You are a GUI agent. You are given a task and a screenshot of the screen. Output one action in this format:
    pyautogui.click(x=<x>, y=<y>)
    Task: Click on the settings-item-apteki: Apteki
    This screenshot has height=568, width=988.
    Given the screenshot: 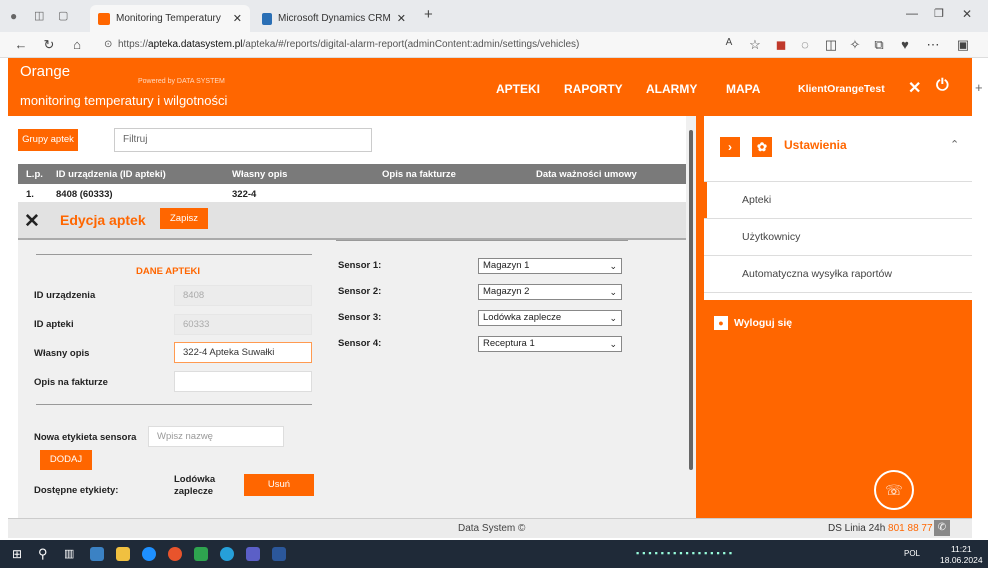 What is the action you would take?
    pyautogui.click(x=838, y=200)
    